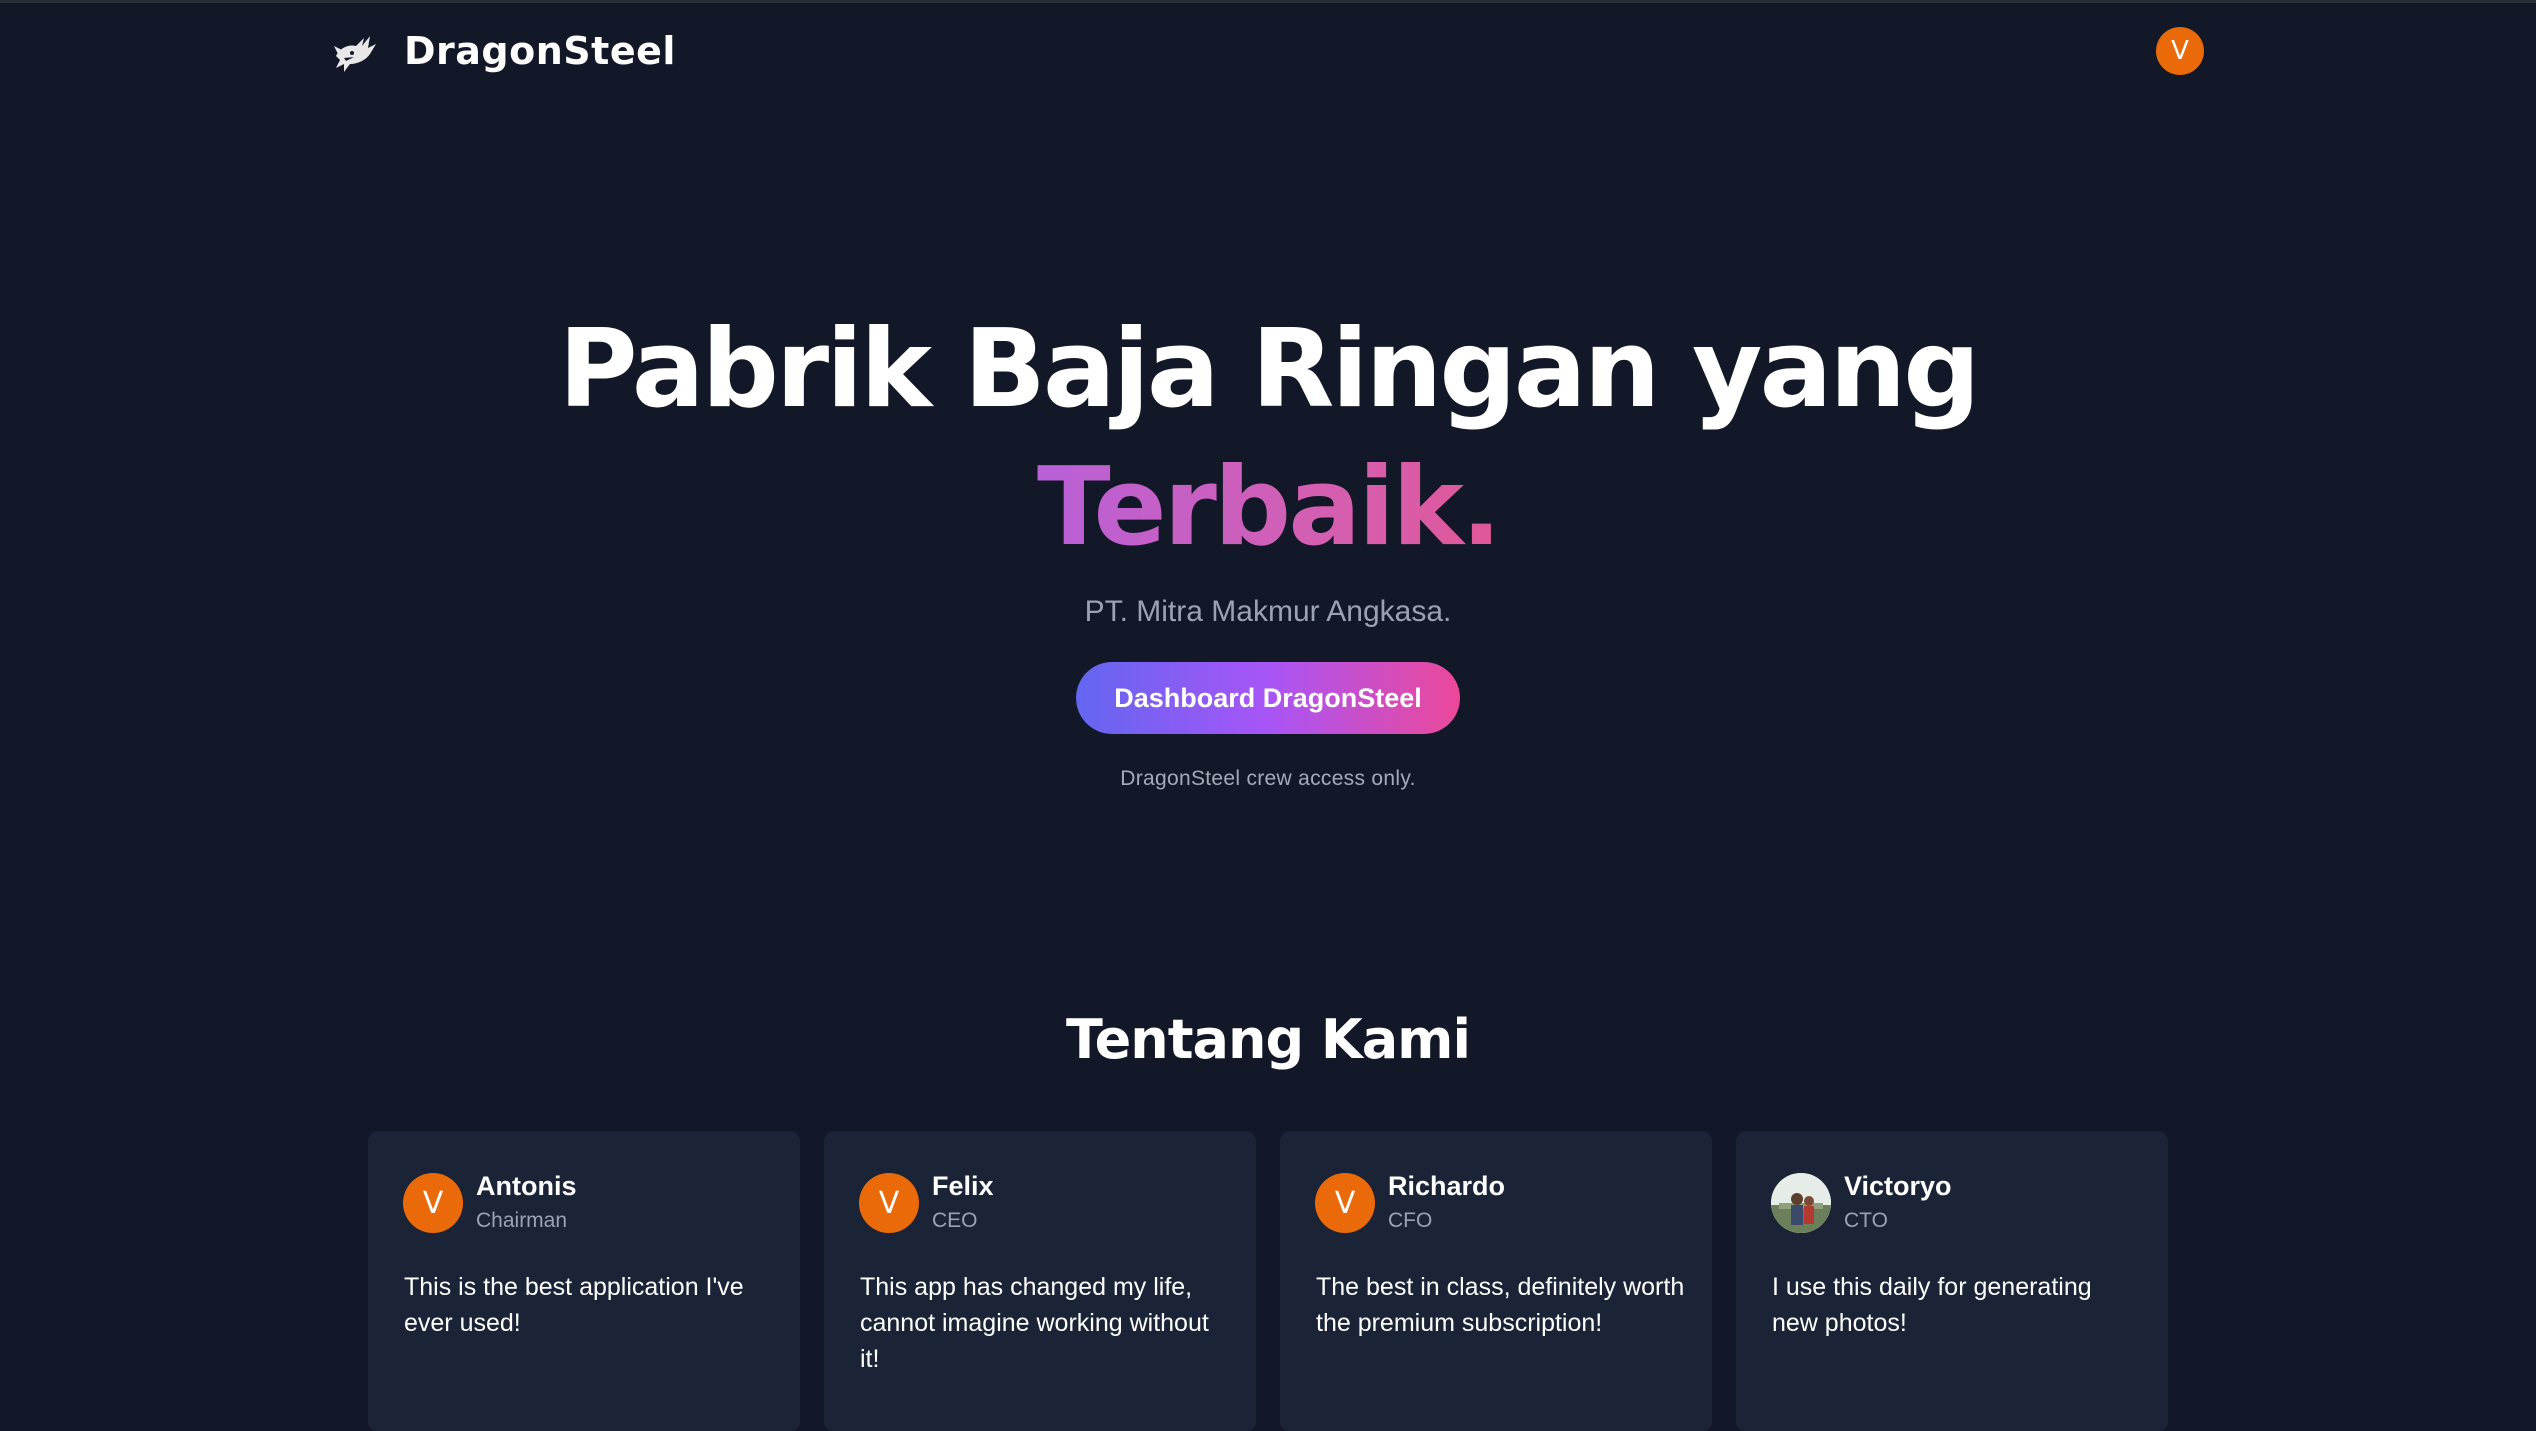 The width and height of the screenshot is (2536, 1431). What do you see at coordinates (2180, 51) in the screenshot?
I see `user-avatar: V` at bounding box center [2180, 51].